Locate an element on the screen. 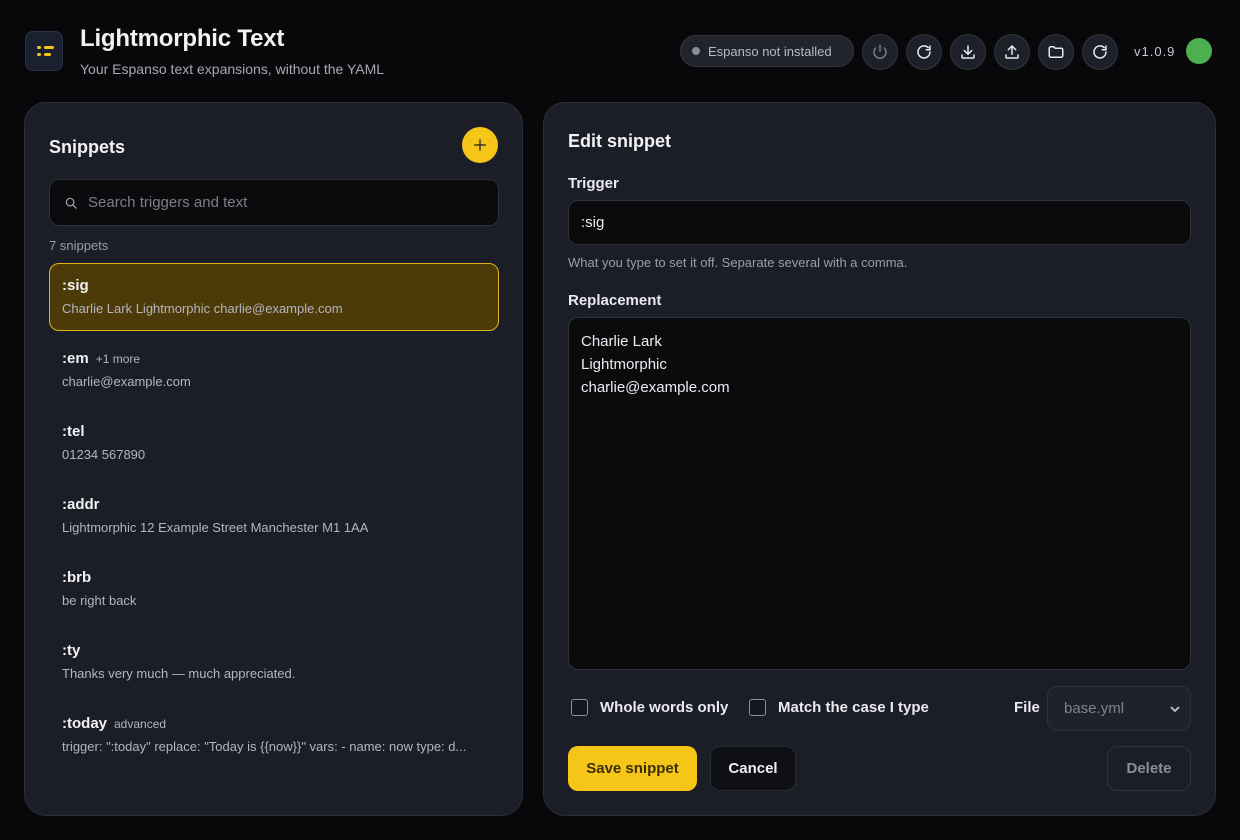 This screenshot has width=1240, height=840. snippet-preview: Thanks very much — much appreciated. is located at coordinates (179, 673).